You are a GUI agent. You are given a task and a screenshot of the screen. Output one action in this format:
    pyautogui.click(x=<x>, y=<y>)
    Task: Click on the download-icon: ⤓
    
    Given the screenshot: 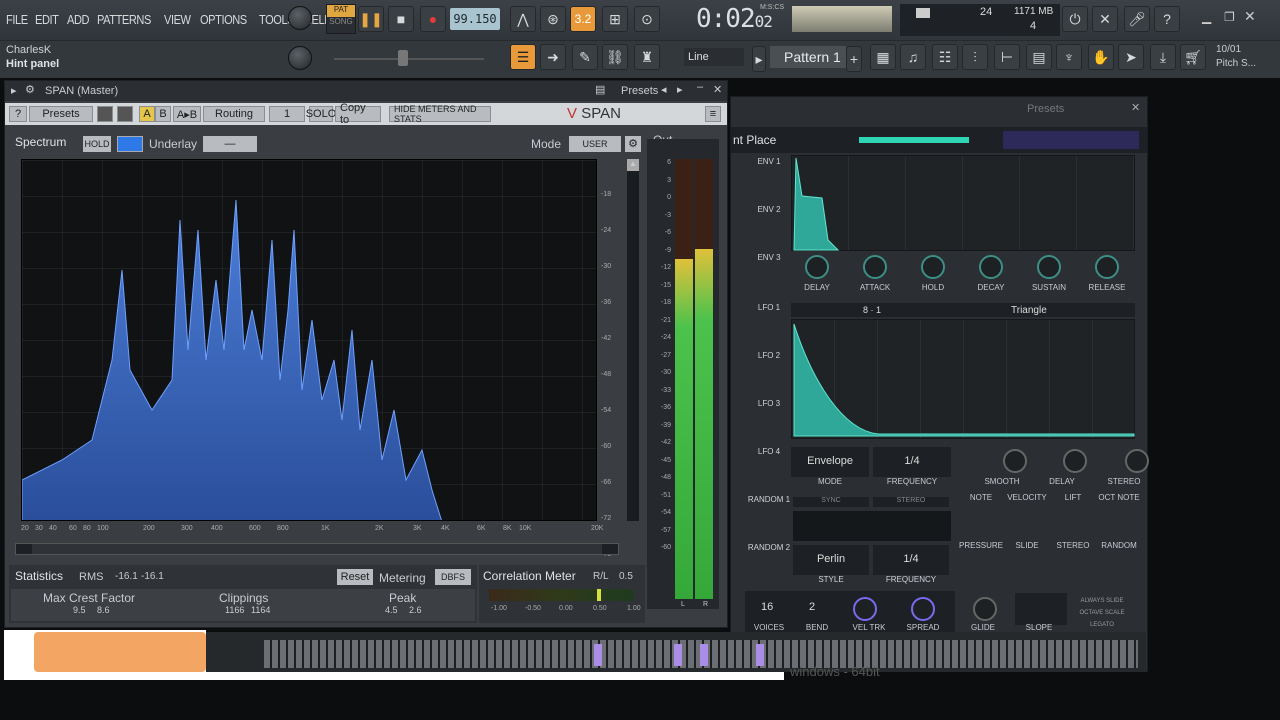 What is the action you would take?
    pyautogui.click(x=1163, y=57)
    